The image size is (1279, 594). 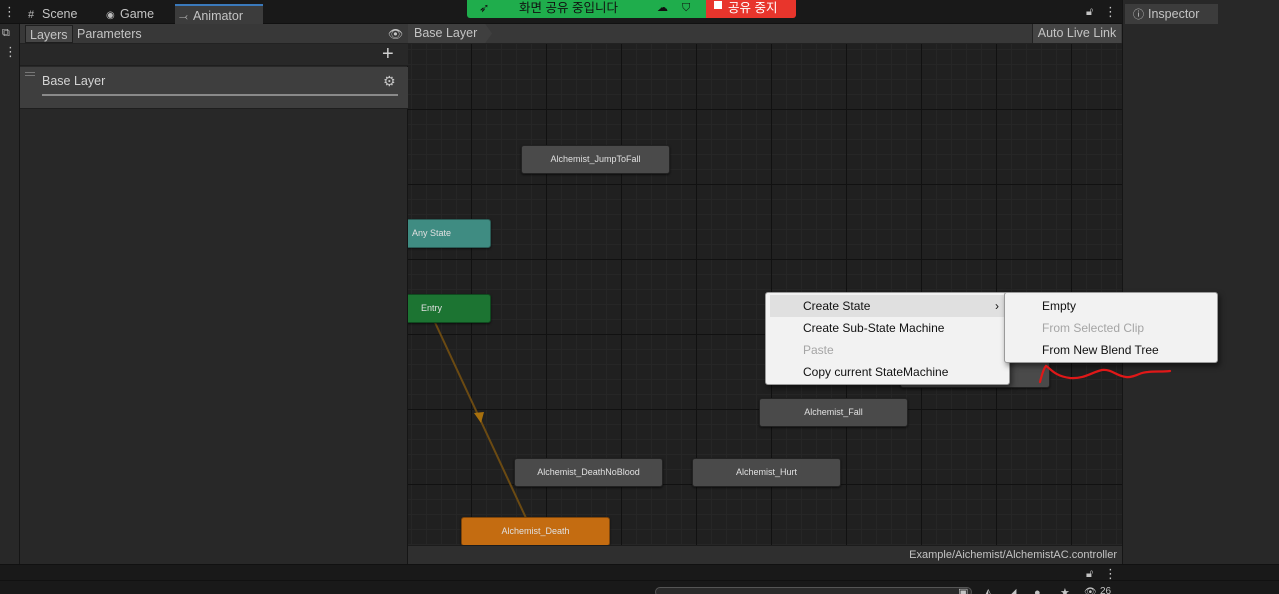 What do you see at coordinates (1012, 590) in the screenshot?
I see `tag-icon: ◢` at bounding box center [1012, 590].